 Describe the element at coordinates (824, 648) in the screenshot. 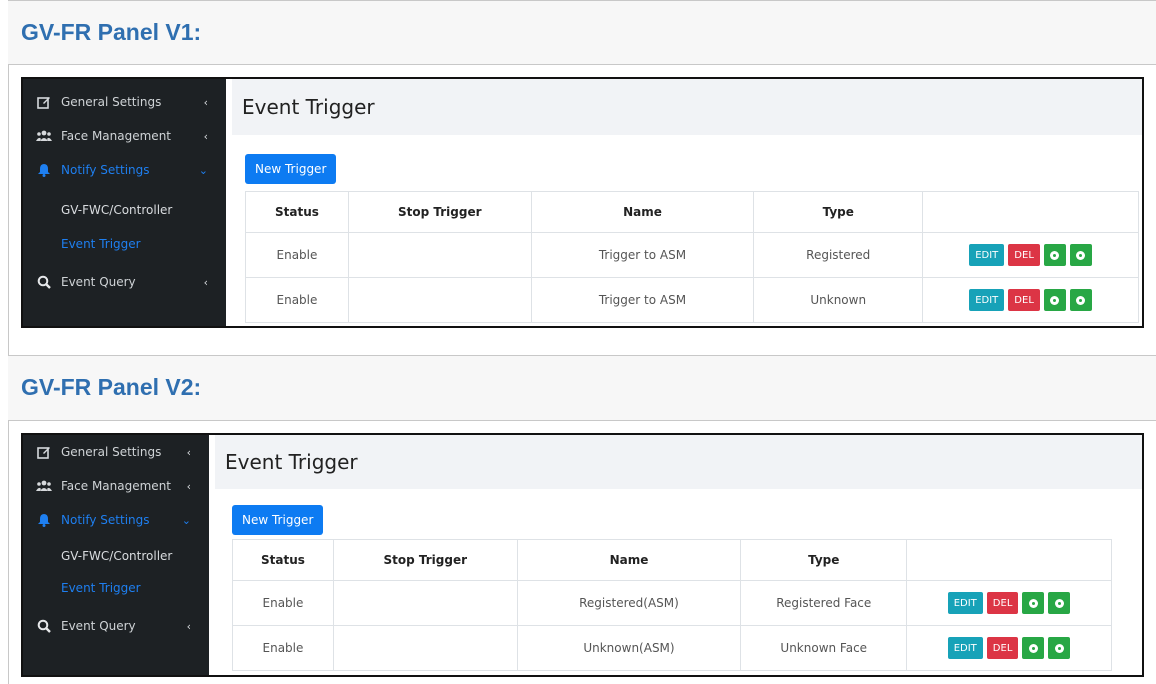

I see `cell-type: Unknown Face` at that location.